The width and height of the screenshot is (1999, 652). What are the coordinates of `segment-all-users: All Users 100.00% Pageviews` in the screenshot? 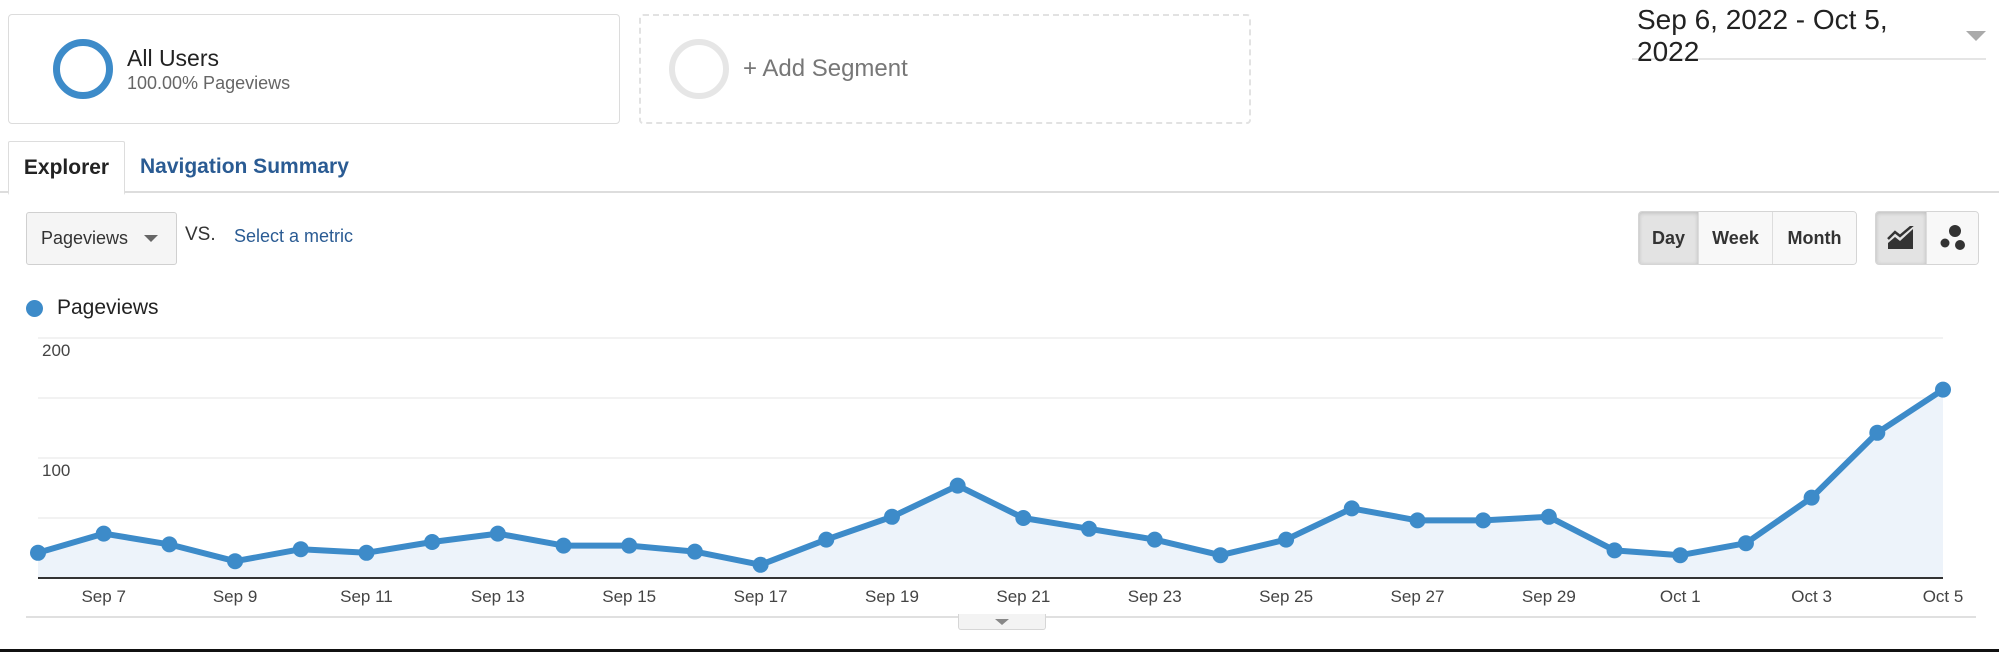 It's located at (314, 69).